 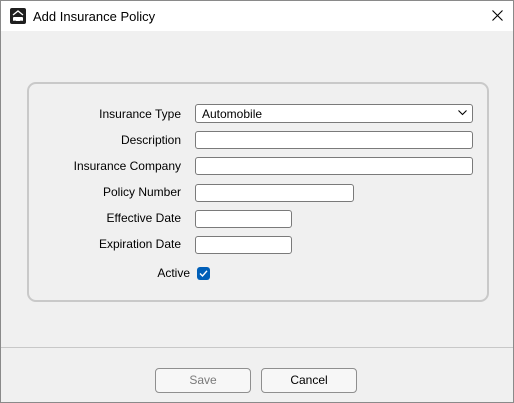 I want to click on footer-divider, so click(x=257, y=347).